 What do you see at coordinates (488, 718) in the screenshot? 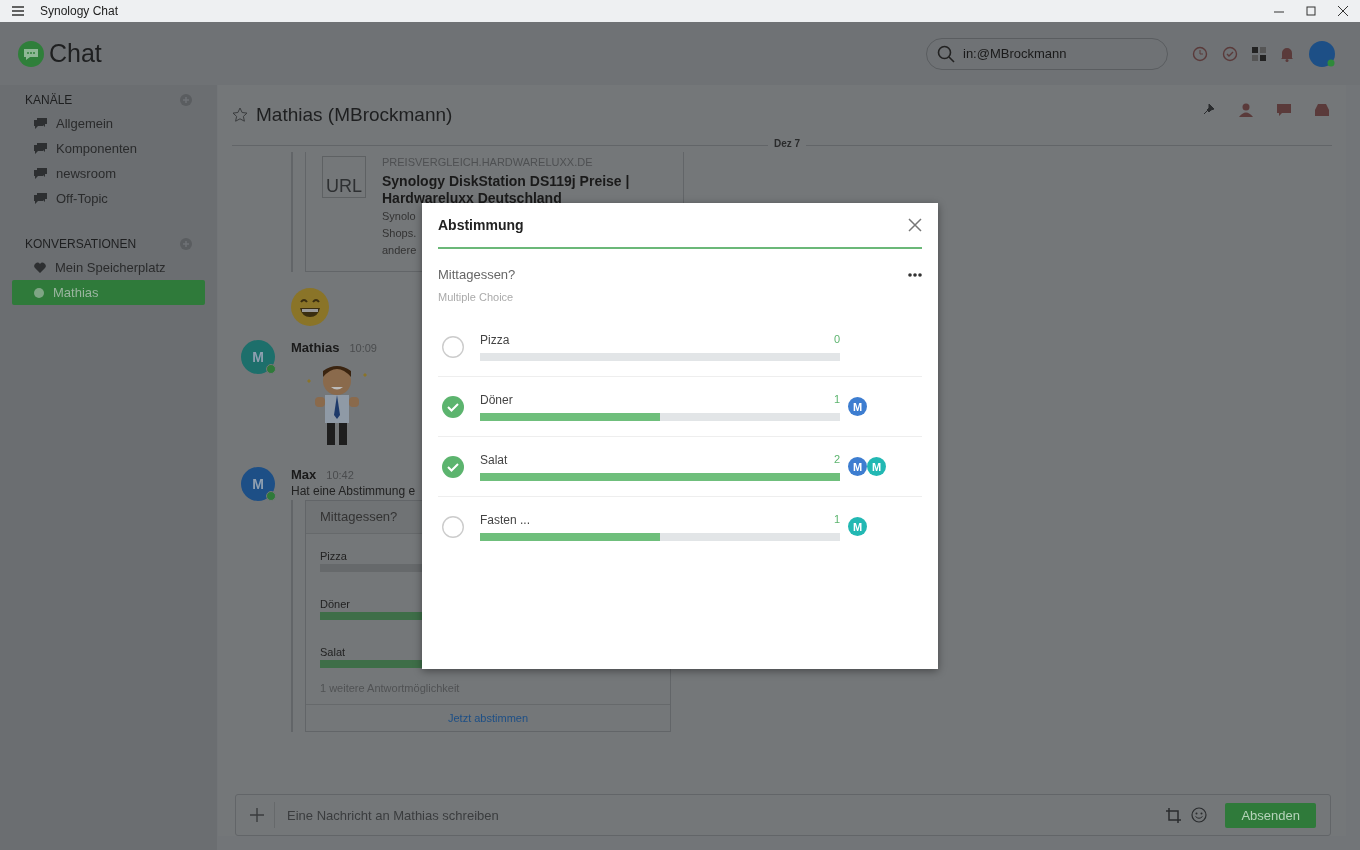
I see `vote-now-link: Jetzt abstimmen` at bounding box center [488, 718].